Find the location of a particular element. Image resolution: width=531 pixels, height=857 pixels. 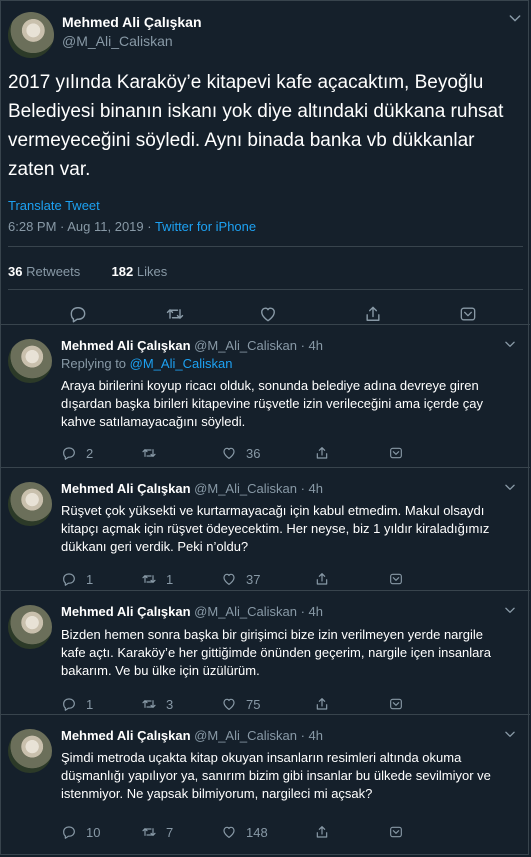

retweets-stat: 36 Retweets is located at coordinates (44, 271).